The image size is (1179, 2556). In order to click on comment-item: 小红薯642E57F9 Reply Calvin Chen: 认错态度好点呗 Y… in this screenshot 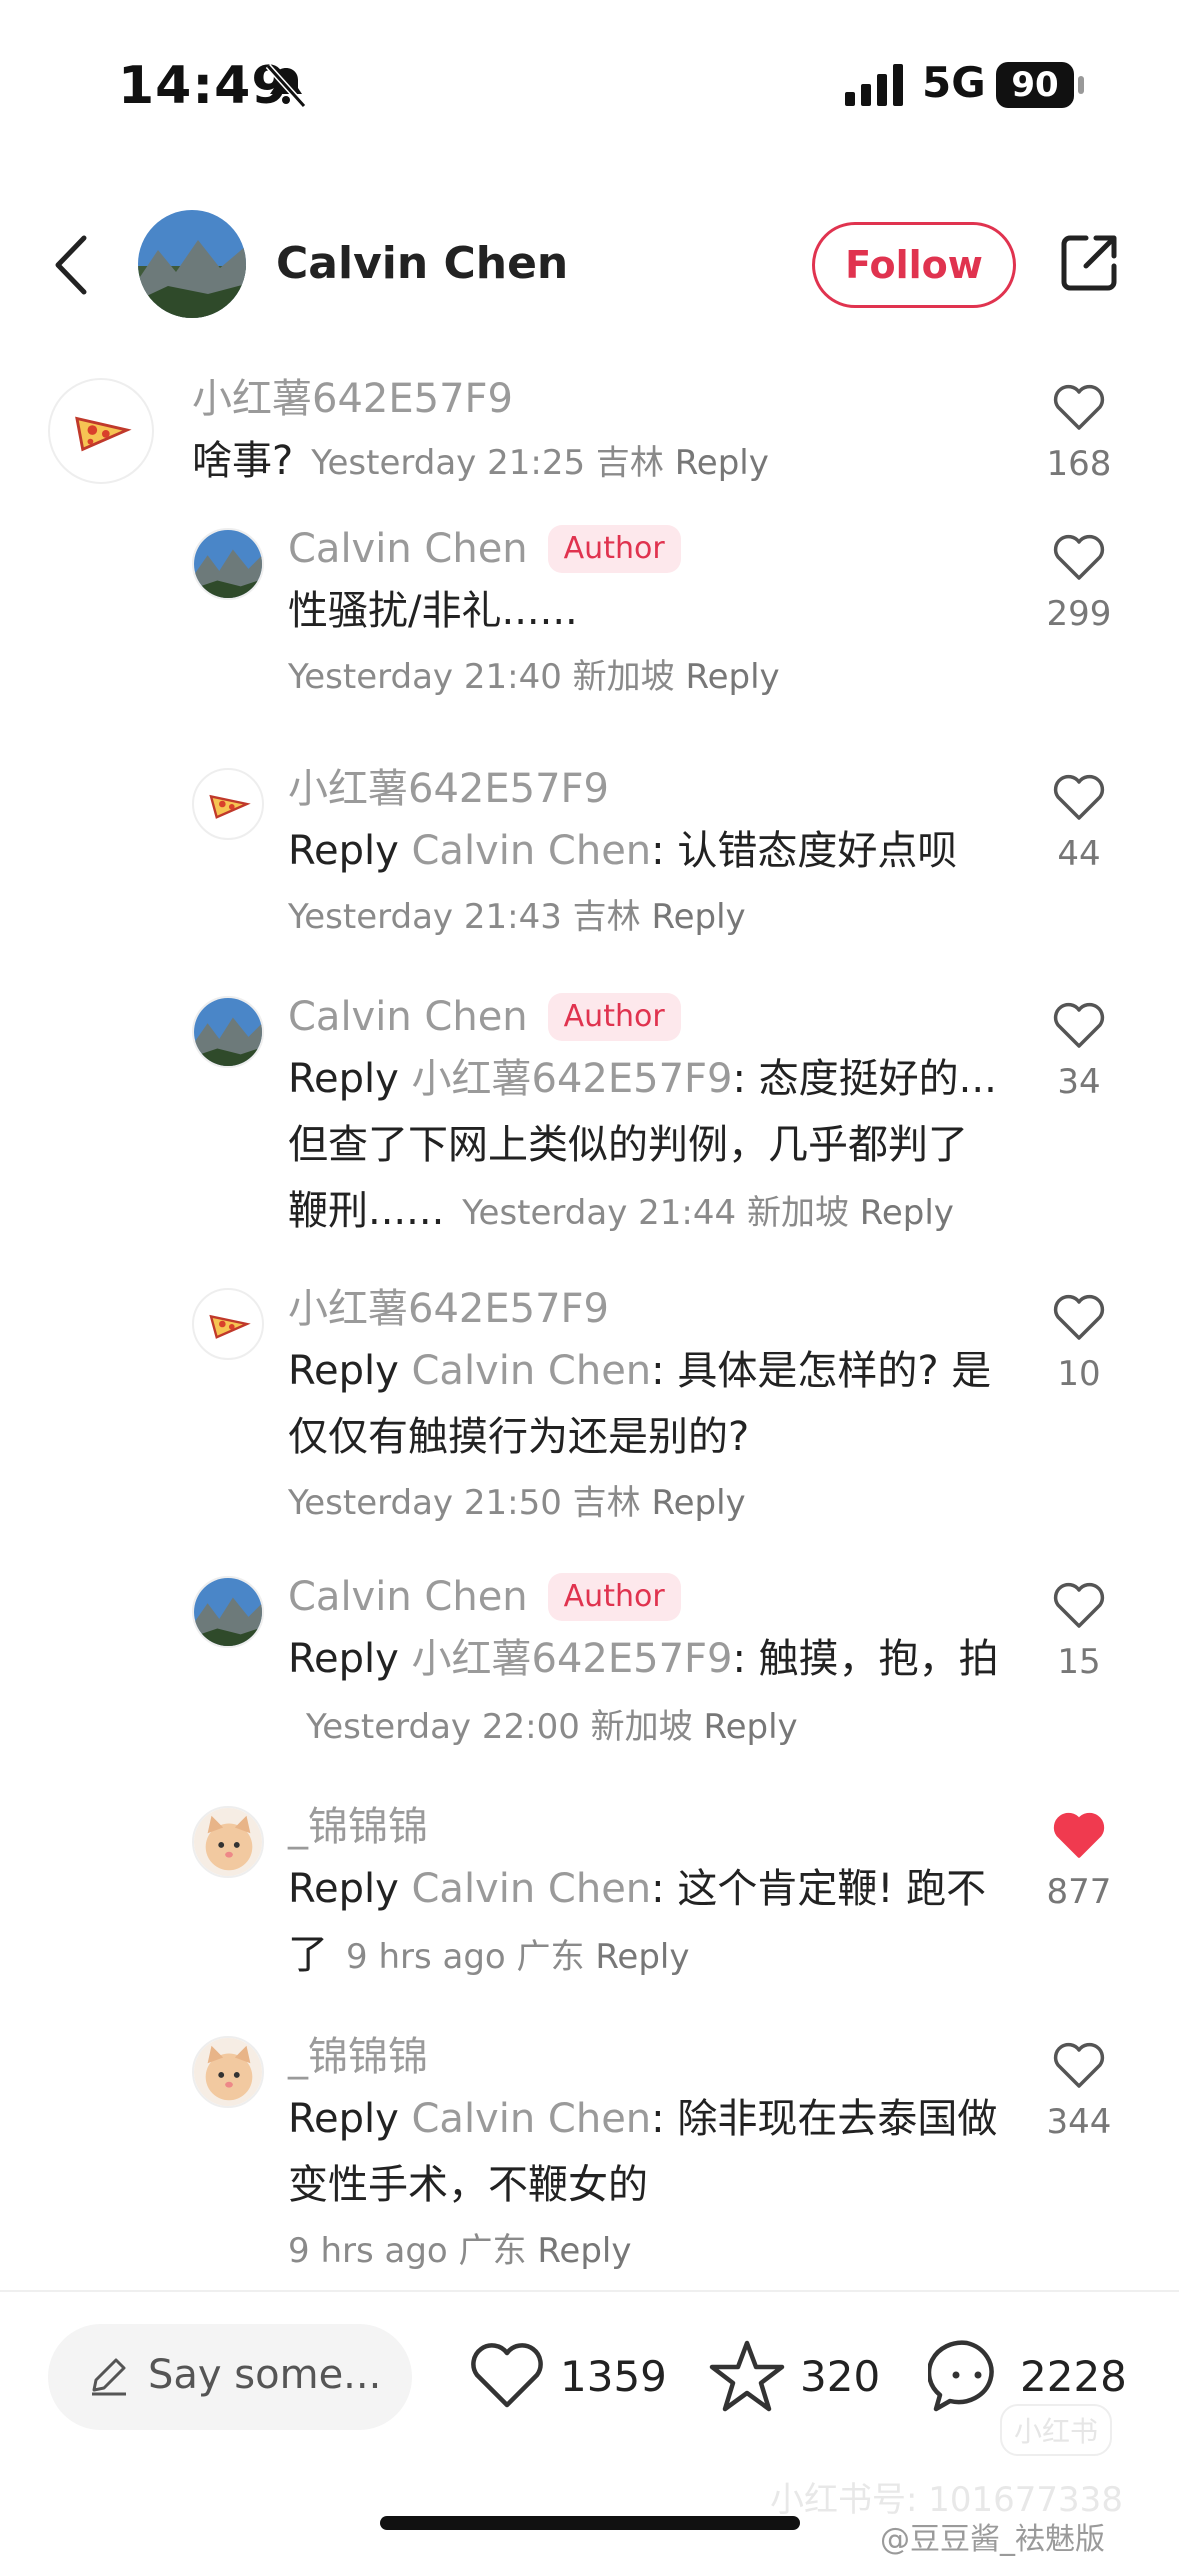, I will do `click(589, 848)`.